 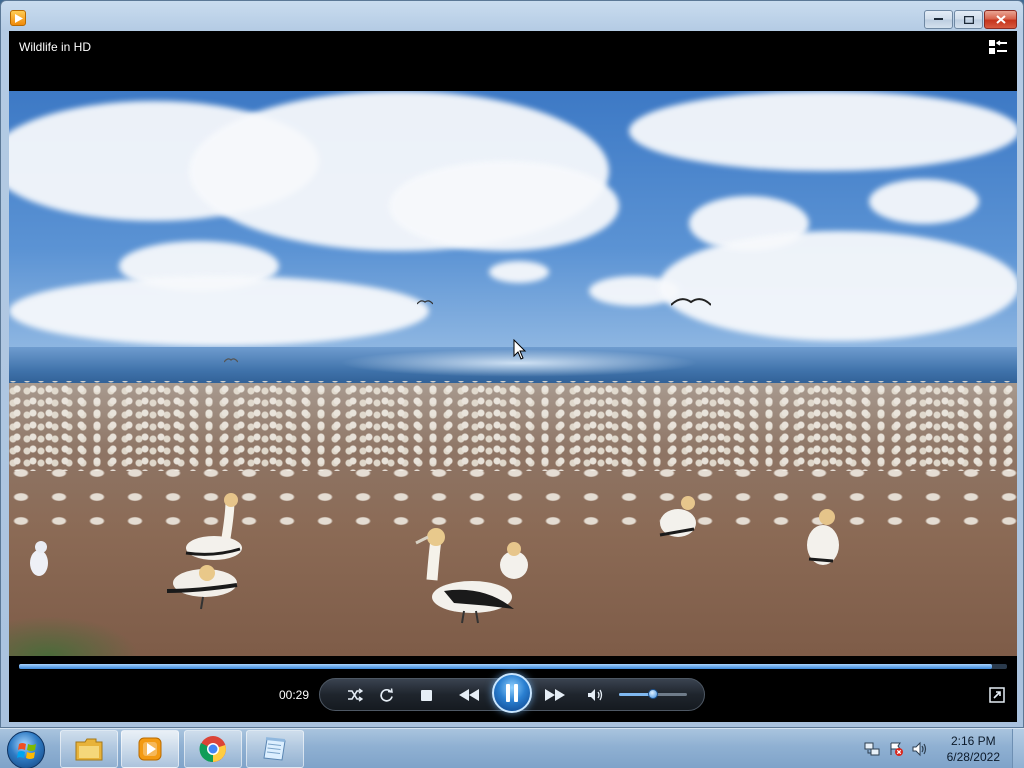 What do you see at coordinates (973, 749) in the screenshot?
I see `system-clock: 2:16 PM 6/28/2022` at bounding box center [973, 749].